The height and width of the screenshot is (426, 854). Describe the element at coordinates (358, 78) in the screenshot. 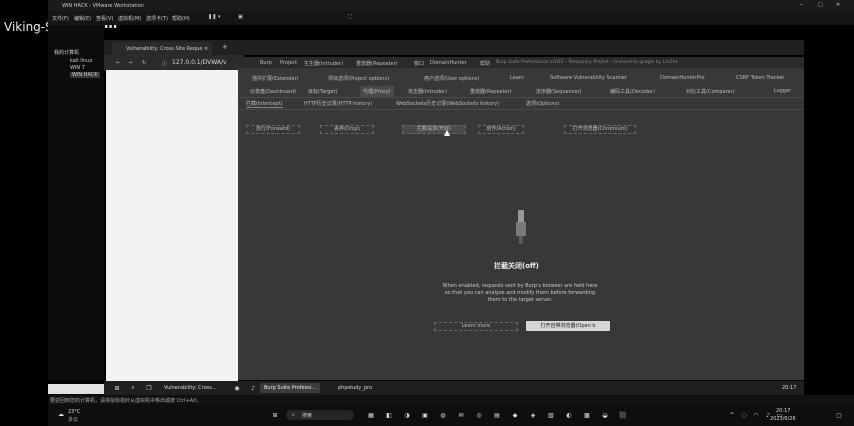

I see `tab-project-options: 项目选项(Project options)` at that location.